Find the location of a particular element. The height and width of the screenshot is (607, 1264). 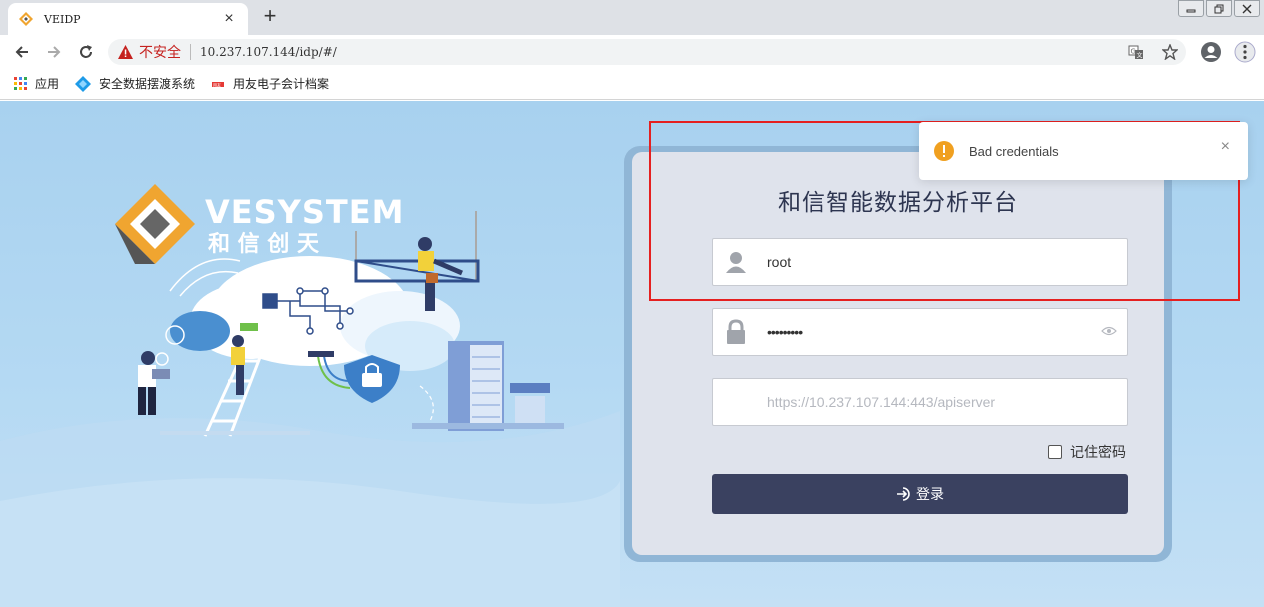

logo-brand-text: VESYSTEM is located at coordinates (304, 212).